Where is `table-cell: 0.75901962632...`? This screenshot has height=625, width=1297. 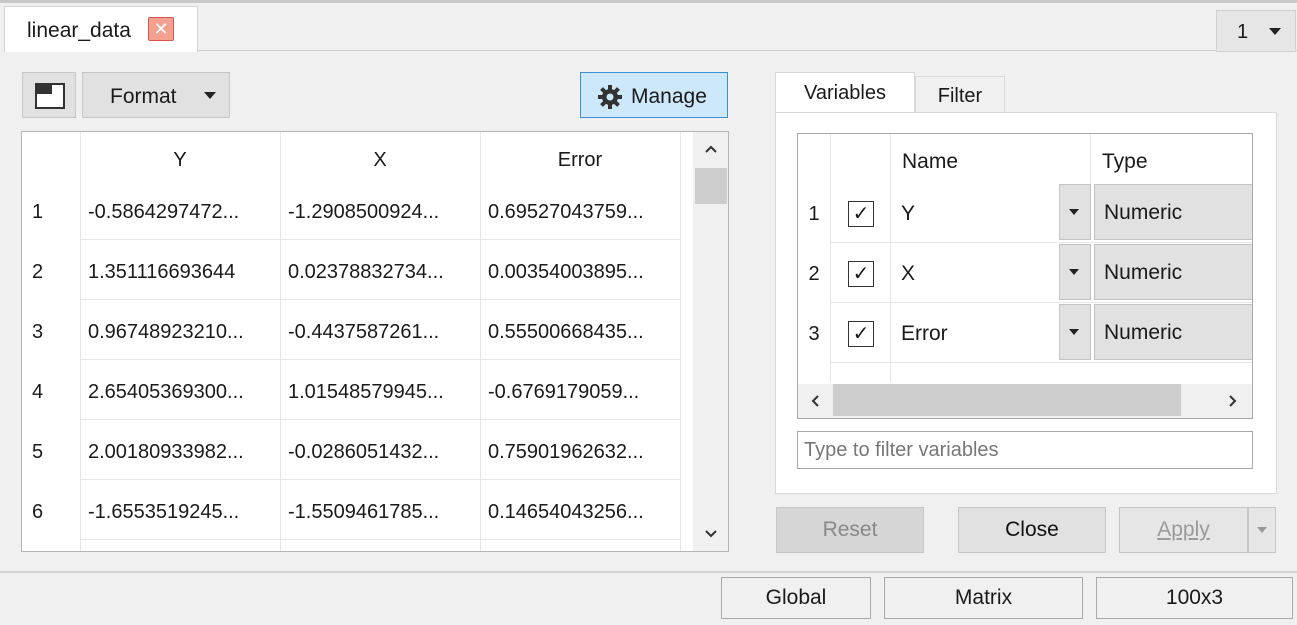
table-cell: 0.75901962632... is located at coordinates (580, 452).